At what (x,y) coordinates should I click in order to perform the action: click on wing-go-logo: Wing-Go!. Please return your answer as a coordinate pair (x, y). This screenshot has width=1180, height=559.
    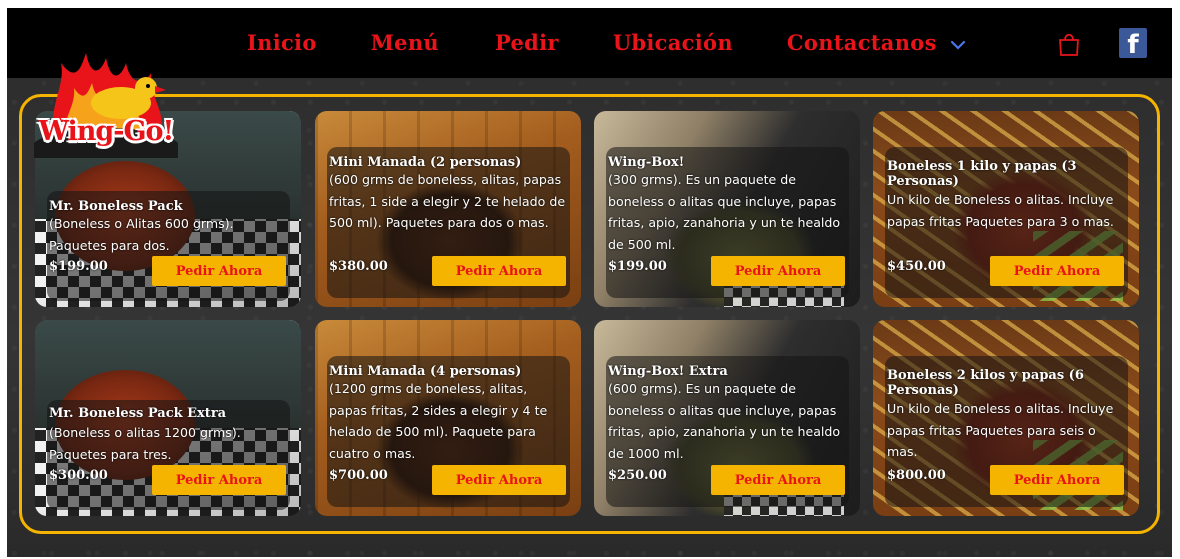
    Looking at the image, I should click on (106, 105).